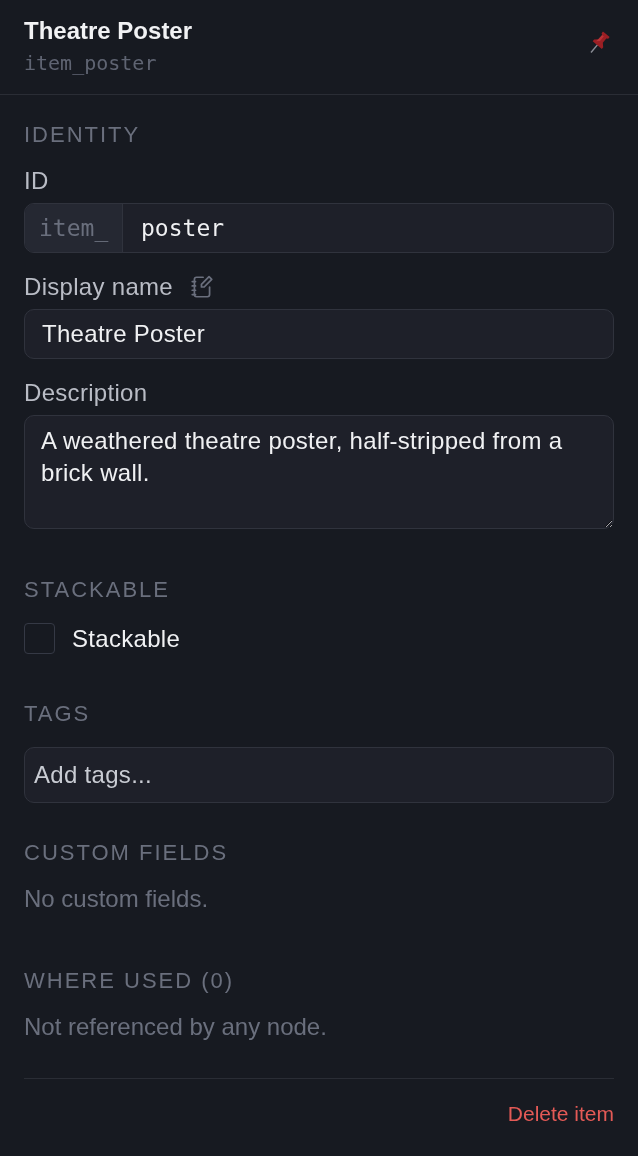 The image size is (638, 1156). Describe the element at coordinates (319, 334) in the screenshot. I see `display-name-field: Theatre Poster` at that location.